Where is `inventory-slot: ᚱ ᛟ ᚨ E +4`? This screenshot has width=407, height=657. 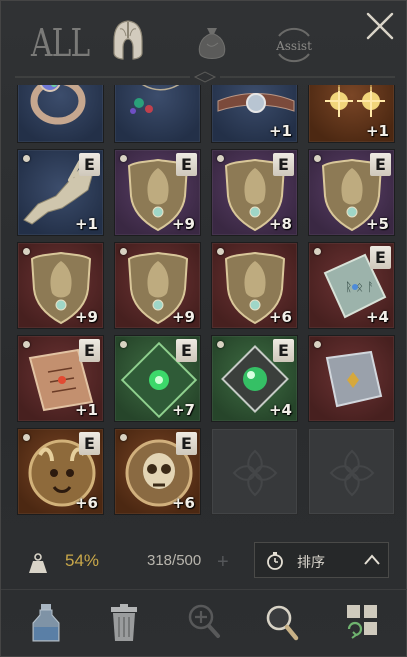 inventory-slot: ᚱ ᛟ ᚨ E +4 is located at coordinates (351, 285).